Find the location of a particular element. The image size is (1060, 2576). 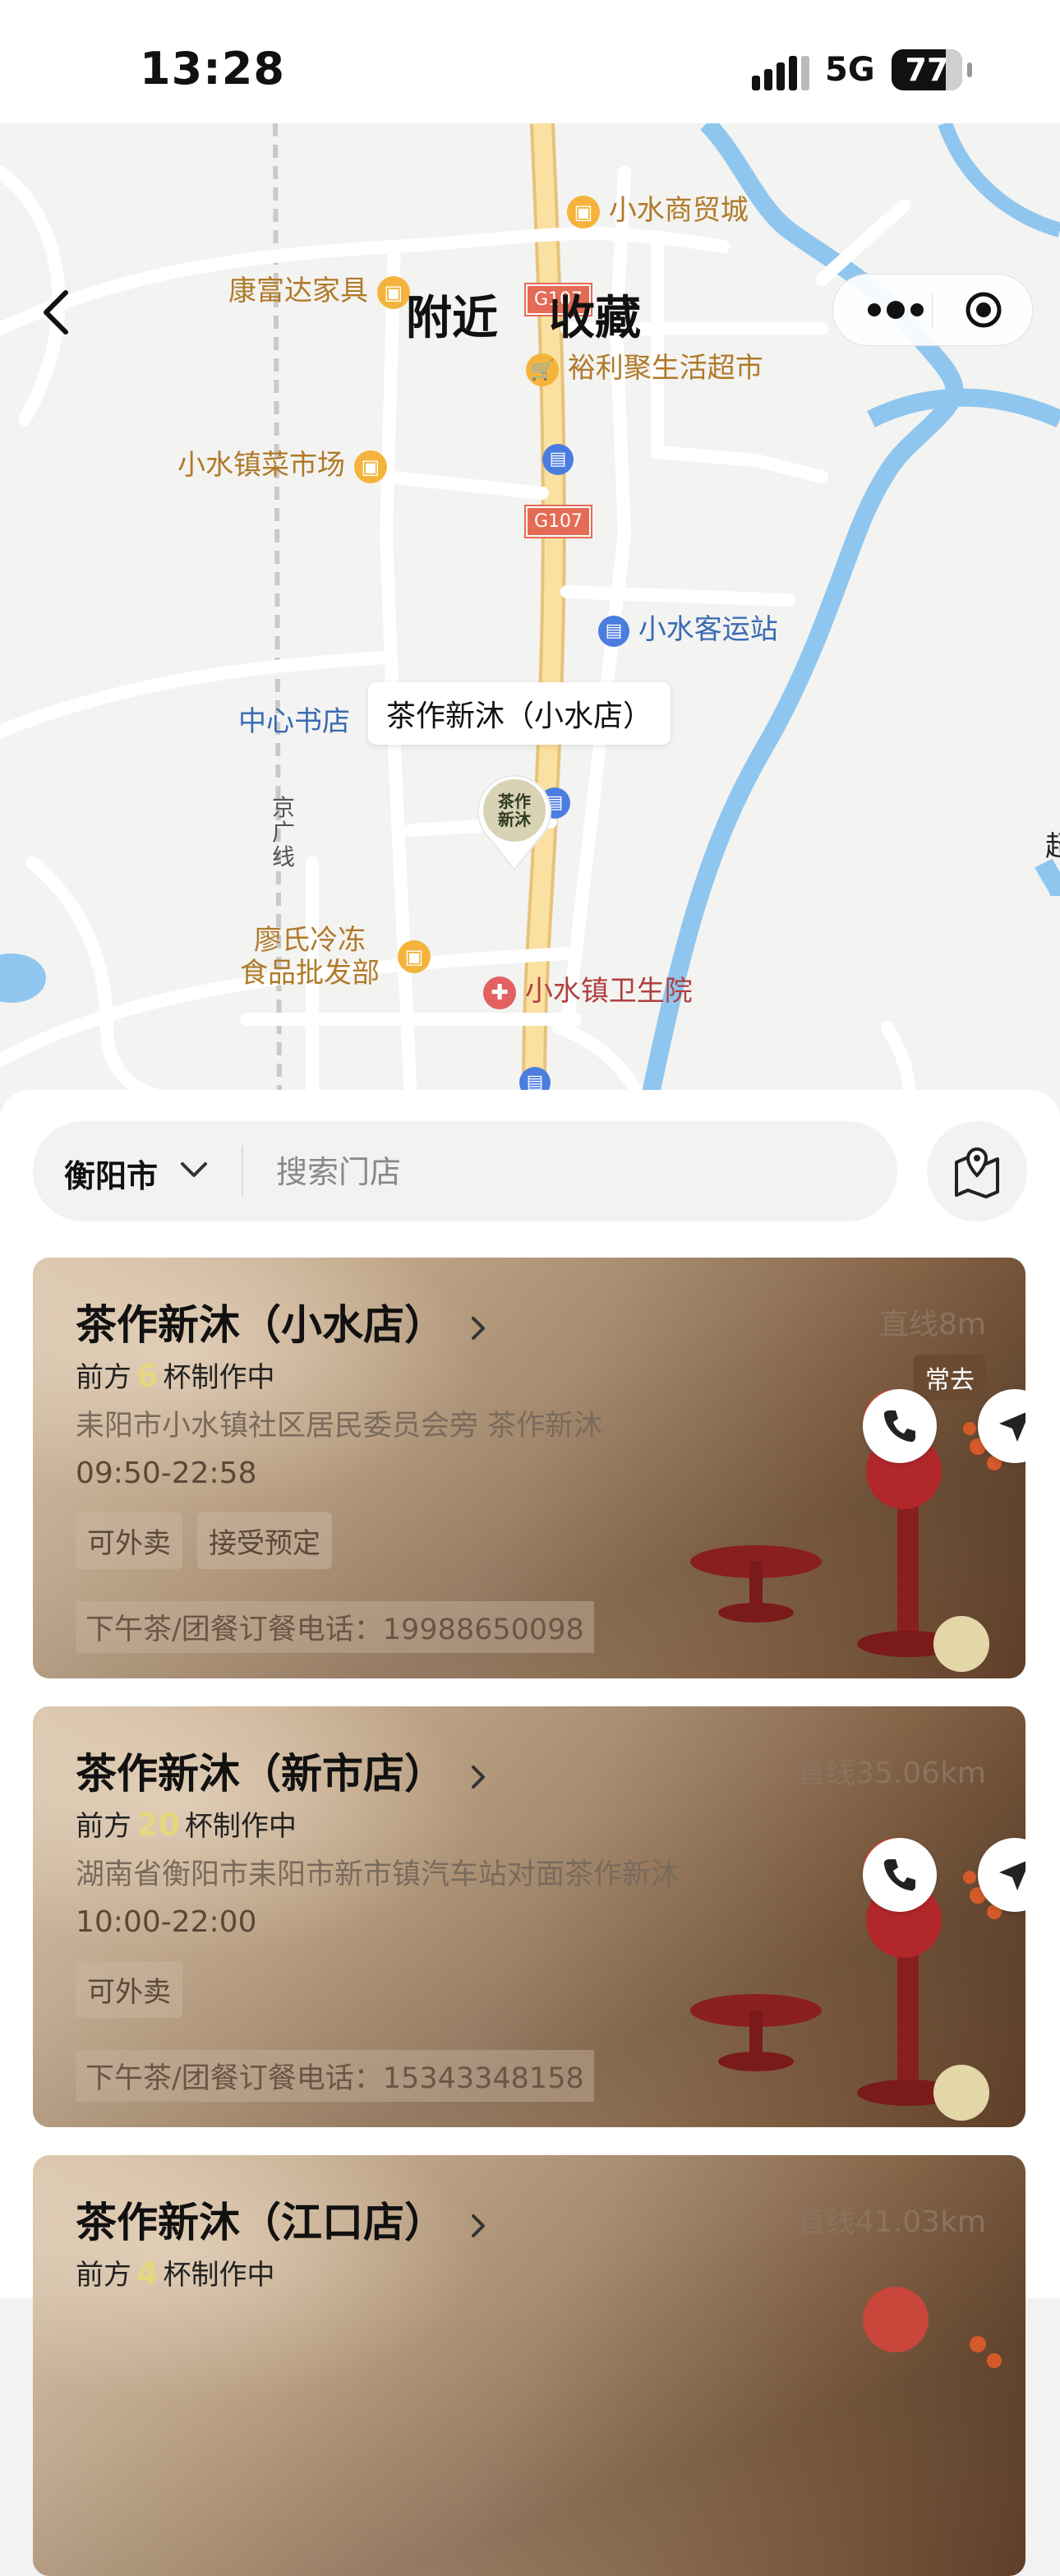

search-input is located at coordinates (563, 1172).